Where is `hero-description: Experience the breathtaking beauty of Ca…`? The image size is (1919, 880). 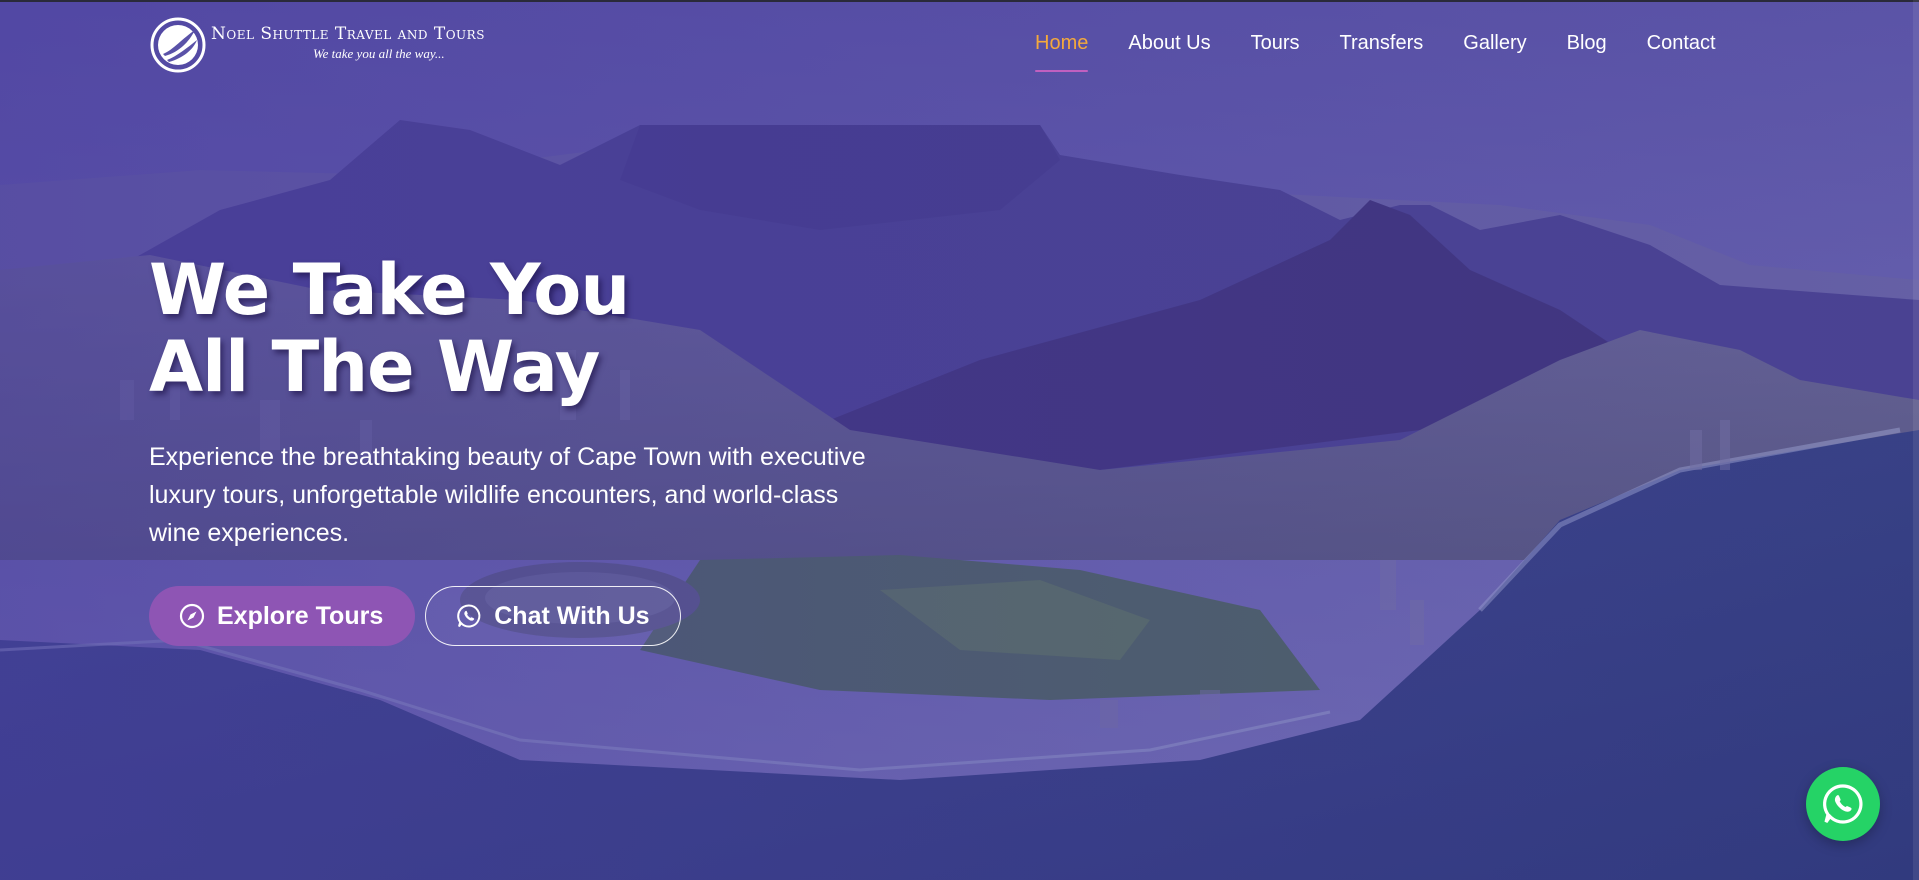
hero-description: Experience the breathtaking beauty of Ca… is located at coordinates (507, 495).